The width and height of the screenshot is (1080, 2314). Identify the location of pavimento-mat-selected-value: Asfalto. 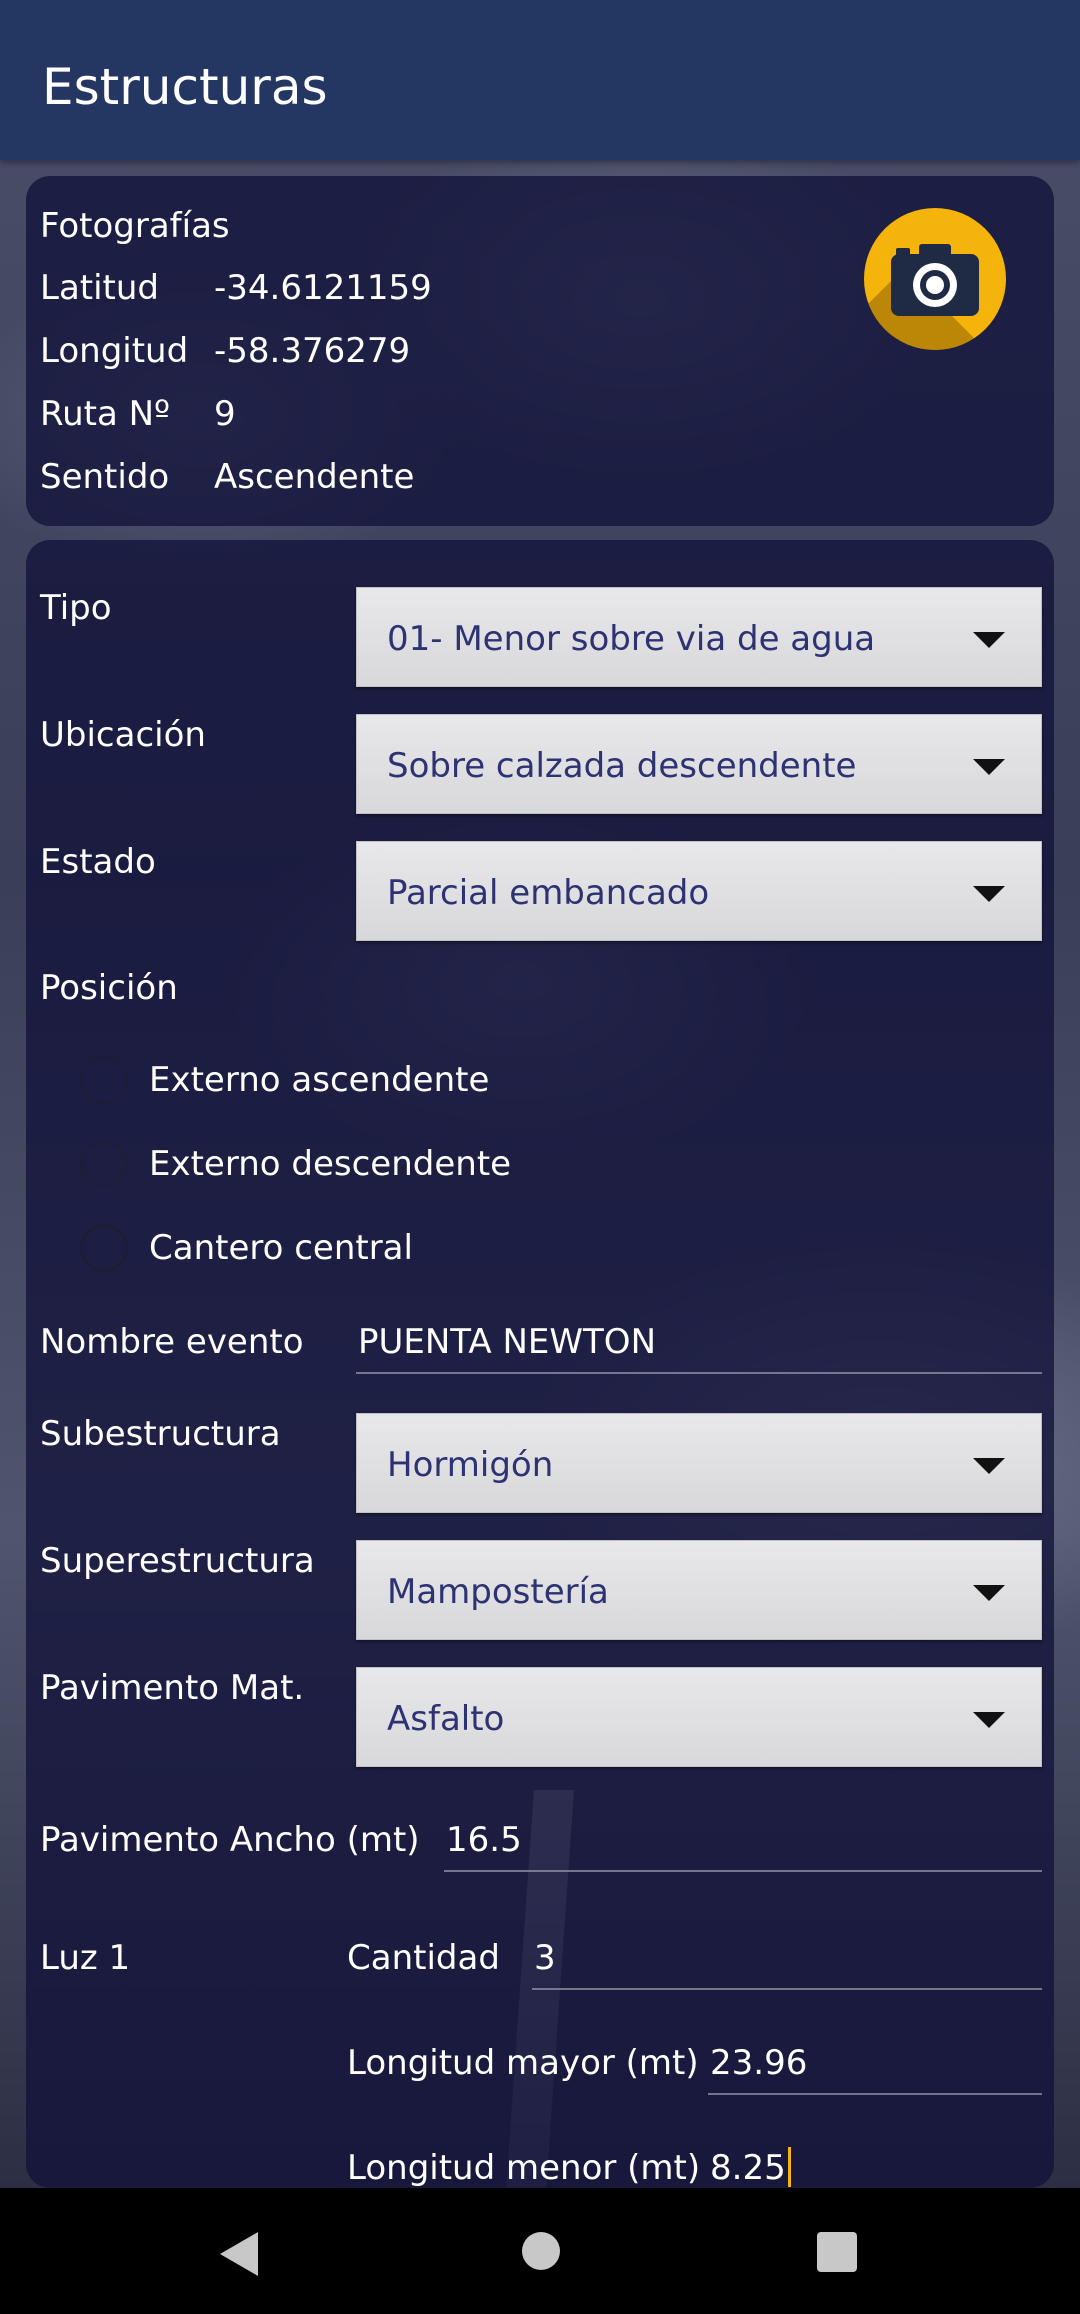
(446, 1719).